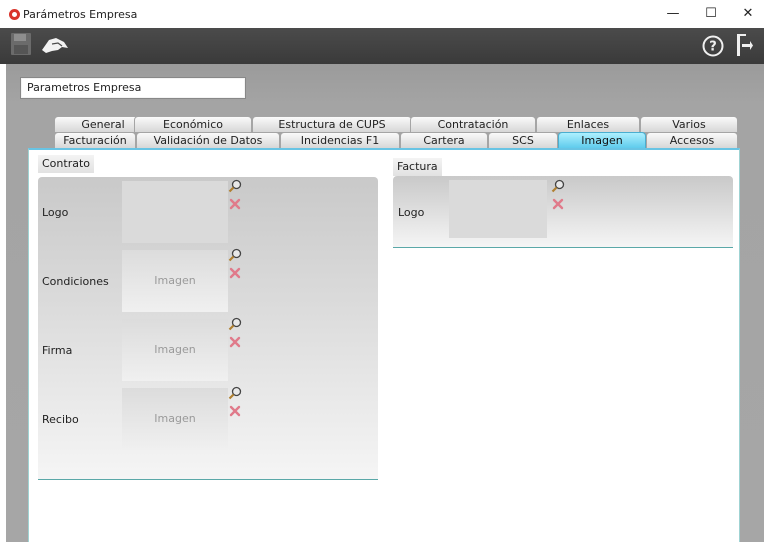 This screenshot has height=542, width=764. Describe the element at coordinates (80, 14) in the screenshot. I see `window-title: Parámetros Empresa` at that location.